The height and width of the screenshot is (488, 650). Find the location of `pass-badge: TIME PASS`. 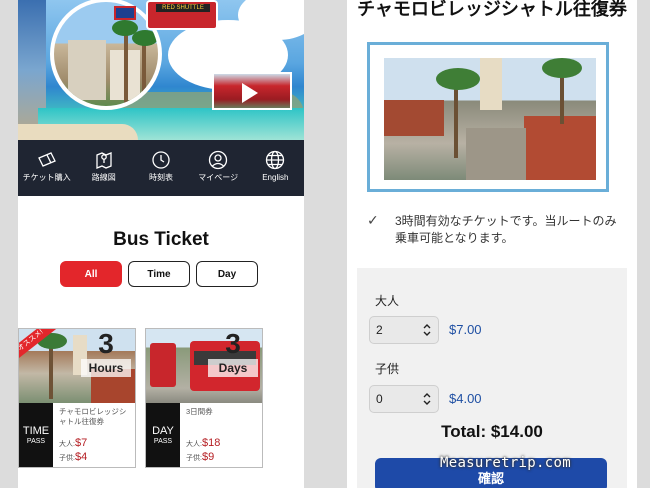

pass-badge: TIME PASS is located at coordinates (36, 435).